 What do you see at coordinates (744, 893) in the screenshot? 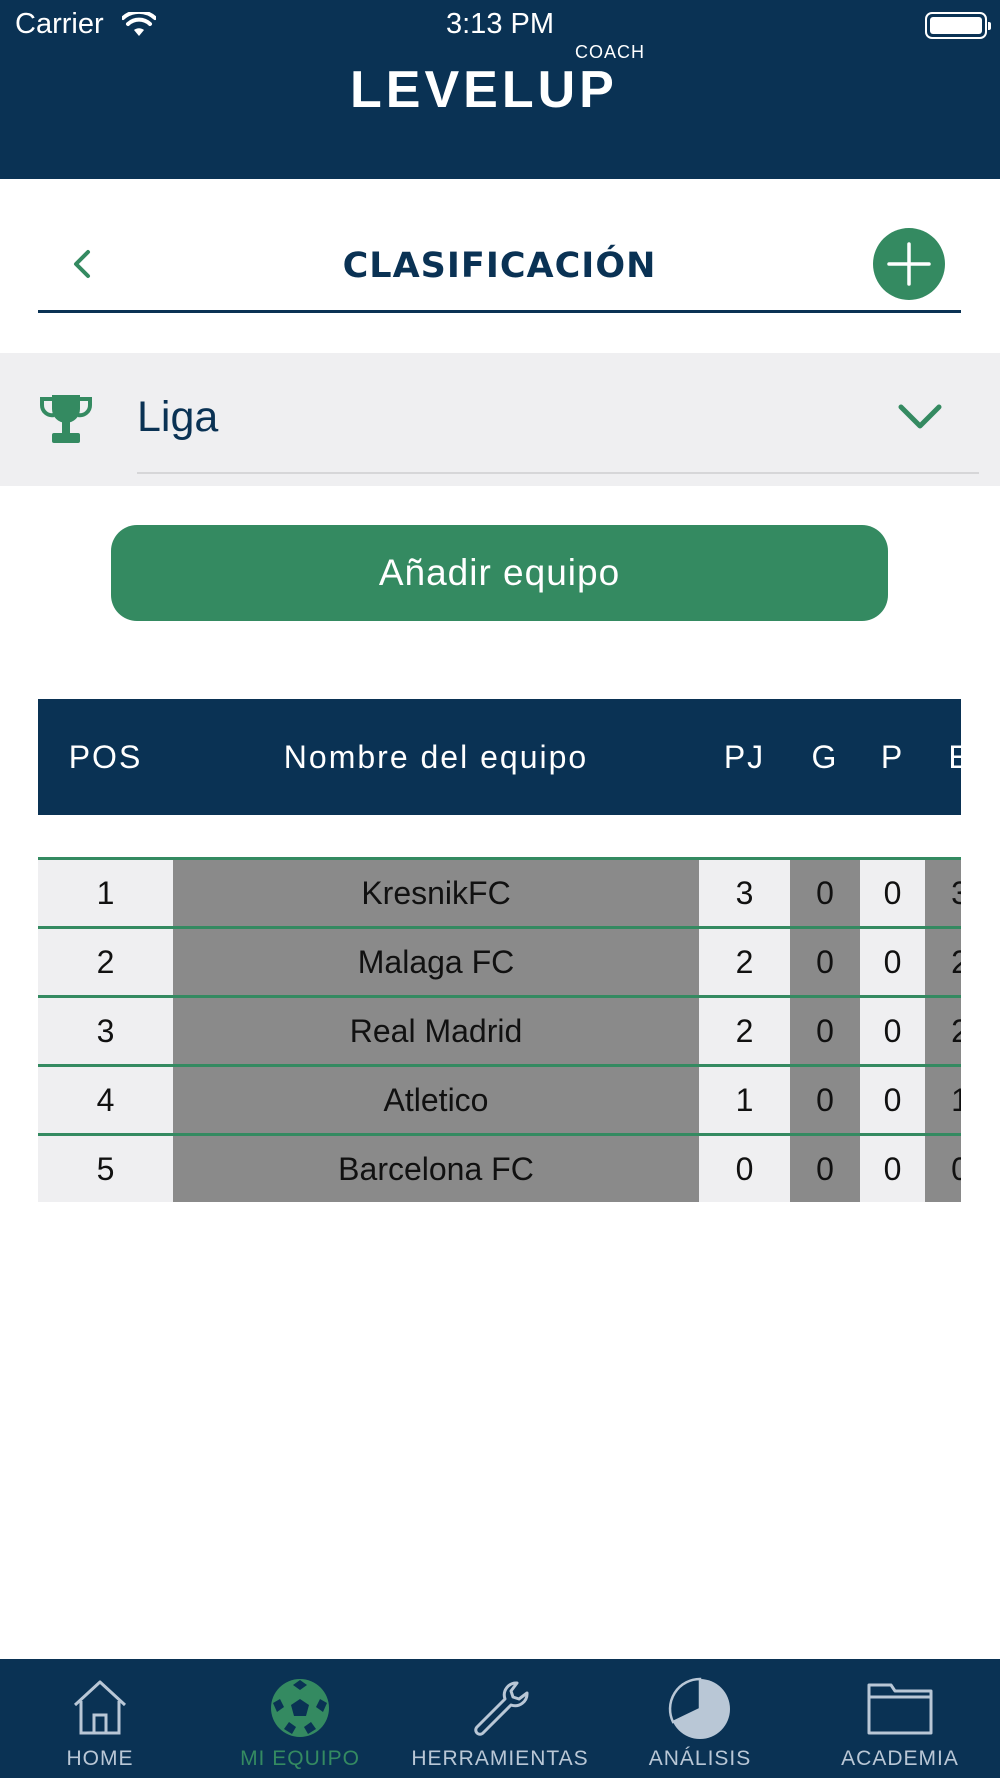
I see `cell-pj: 3` at bounding box center [744, 893].